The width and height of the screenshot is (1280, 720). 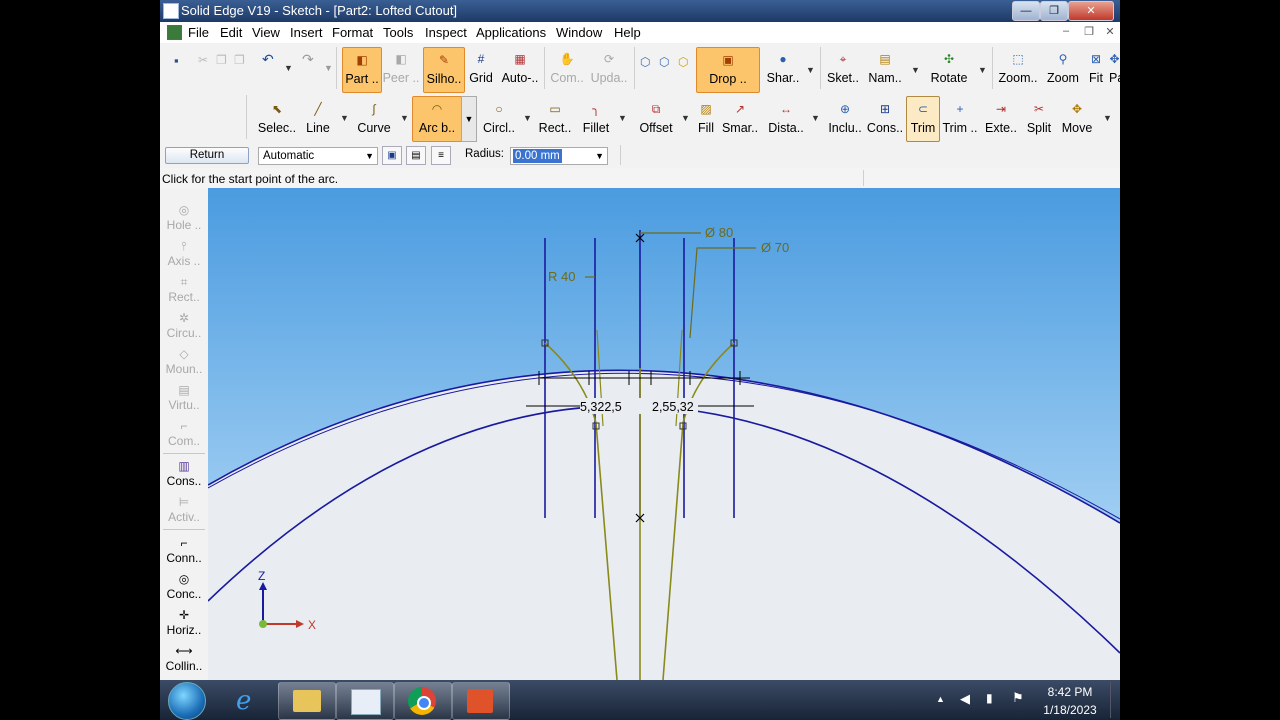 I want to click on network-icon: ▮, so click(x=989, y=698).